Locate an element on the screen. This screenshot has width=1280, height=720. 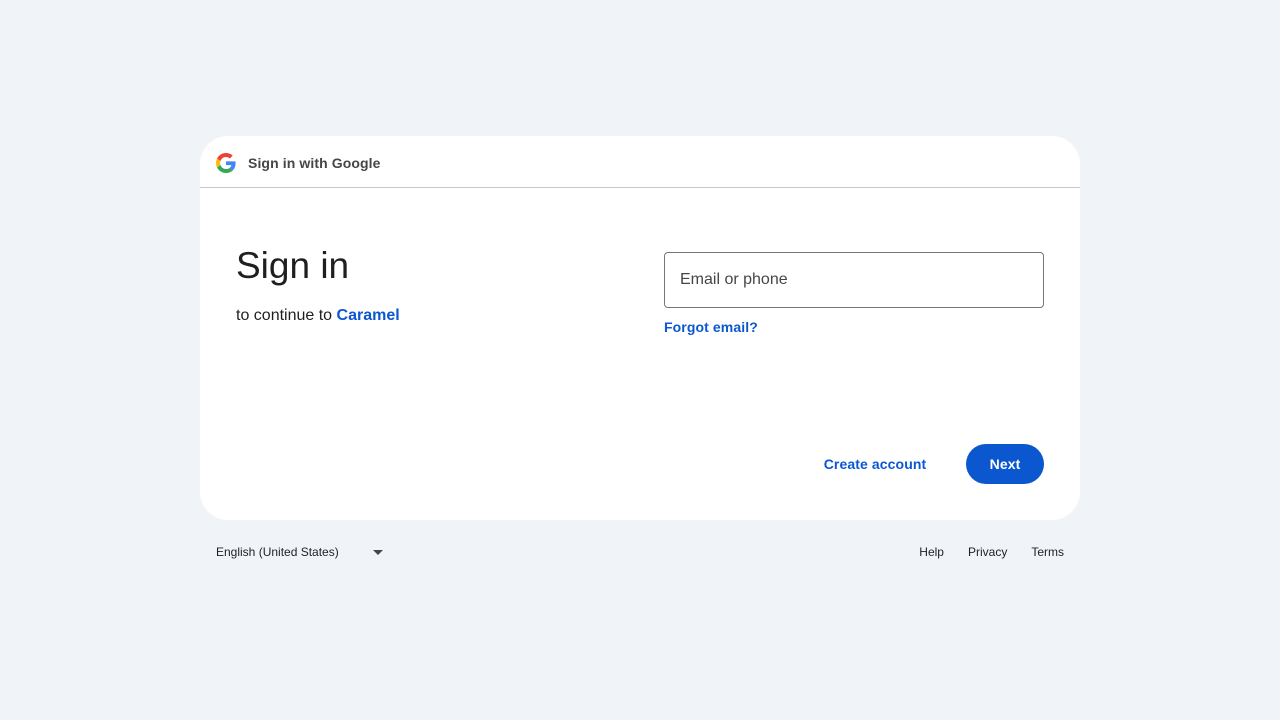
google-g-icon is located at coordinates (226, 163).